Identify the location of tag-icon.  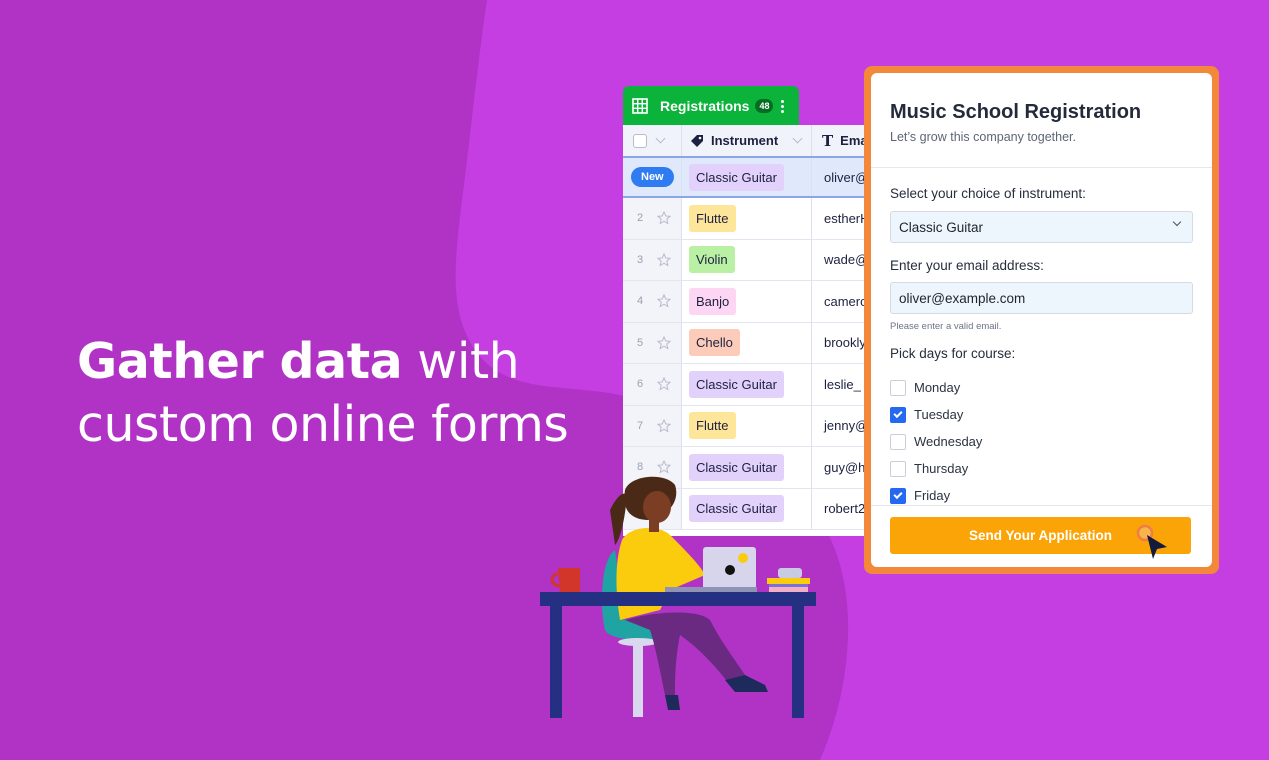
(697, 140).